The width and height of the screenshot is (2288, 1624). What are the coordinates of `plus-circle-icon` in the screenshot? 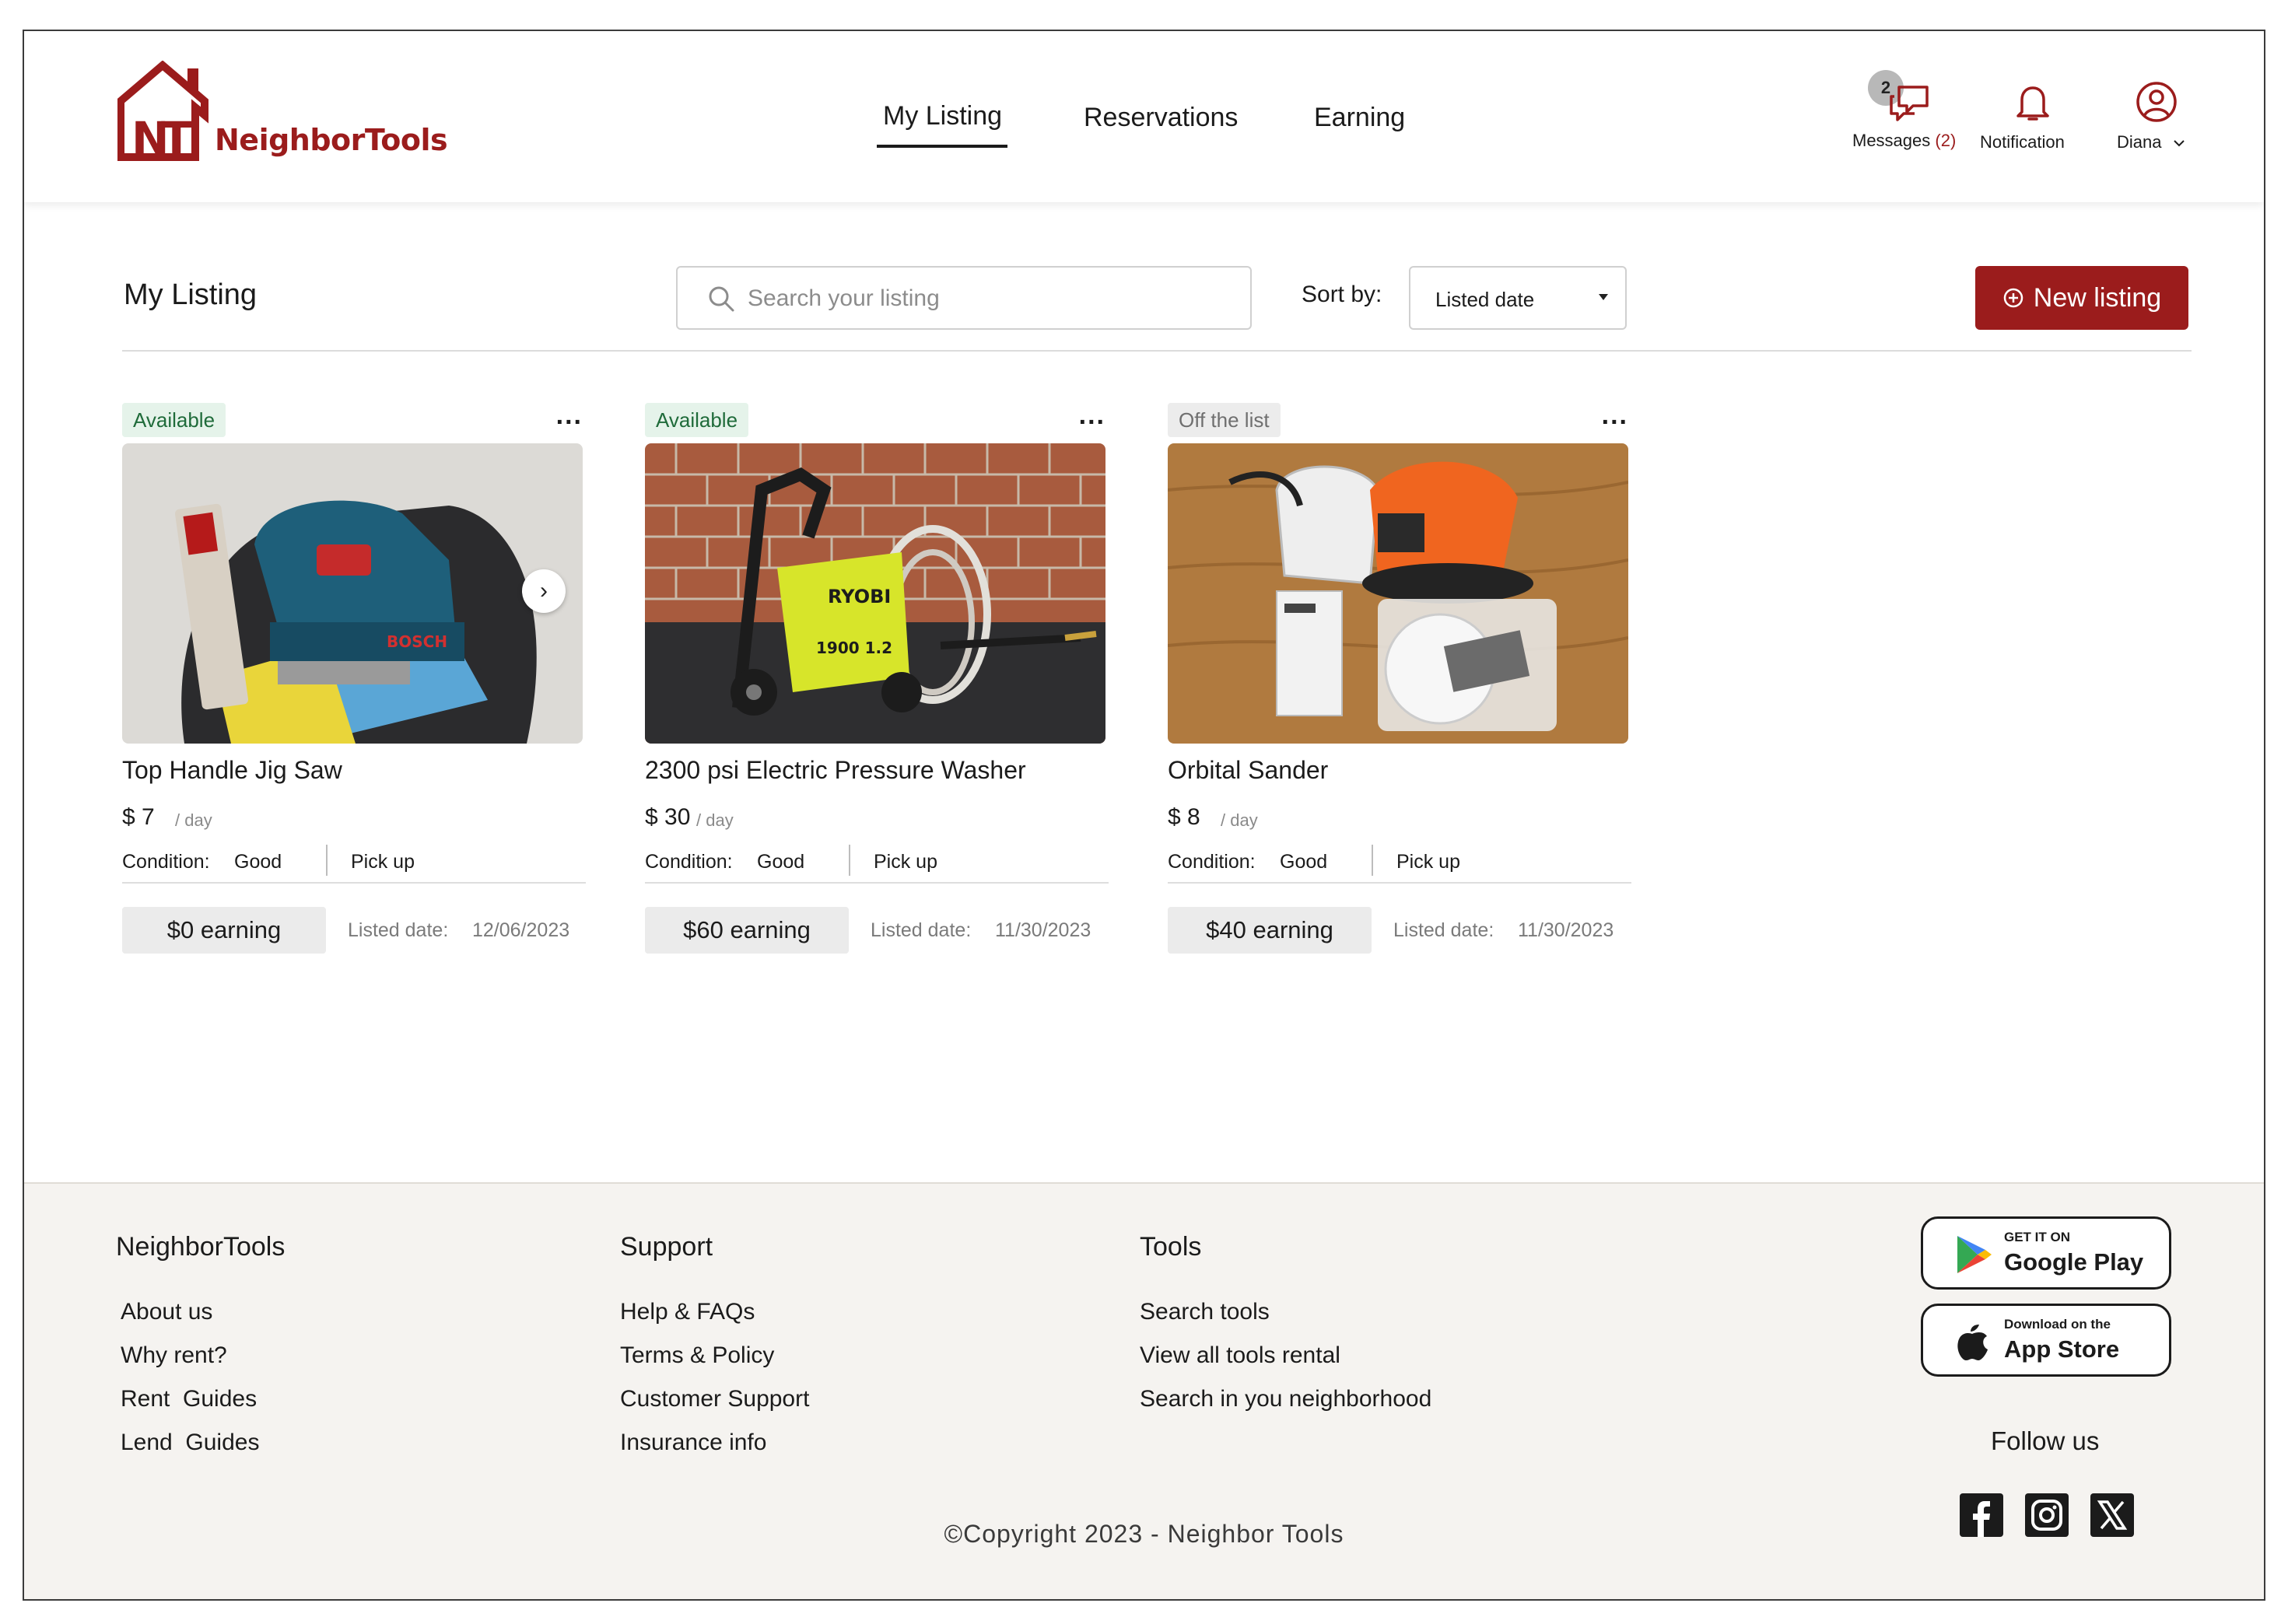 It's located at (2013, 298).